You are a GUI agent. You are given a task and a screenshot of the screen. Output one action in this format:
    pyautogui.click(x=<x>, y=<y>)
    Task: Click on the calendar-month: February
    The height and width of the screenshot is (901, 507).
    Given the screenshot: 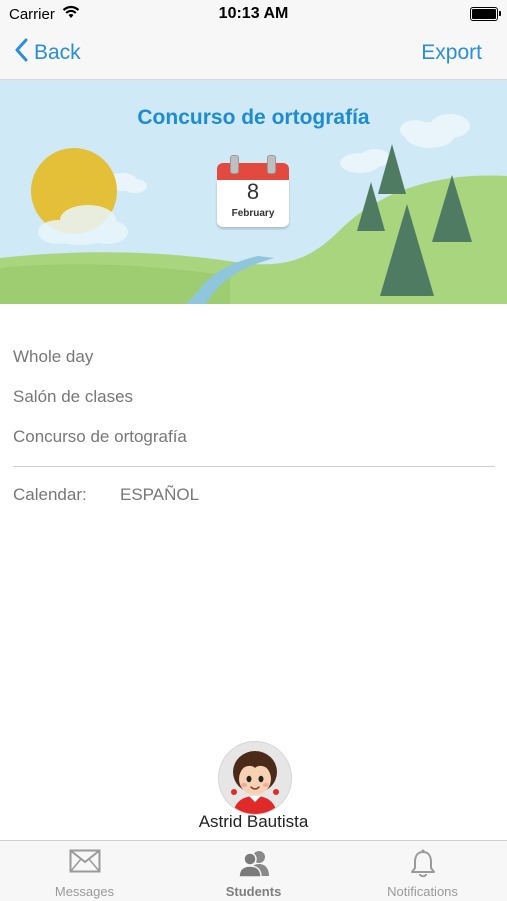 What is the action you would take?
    pyautogui.click(x=253, y=213)
    